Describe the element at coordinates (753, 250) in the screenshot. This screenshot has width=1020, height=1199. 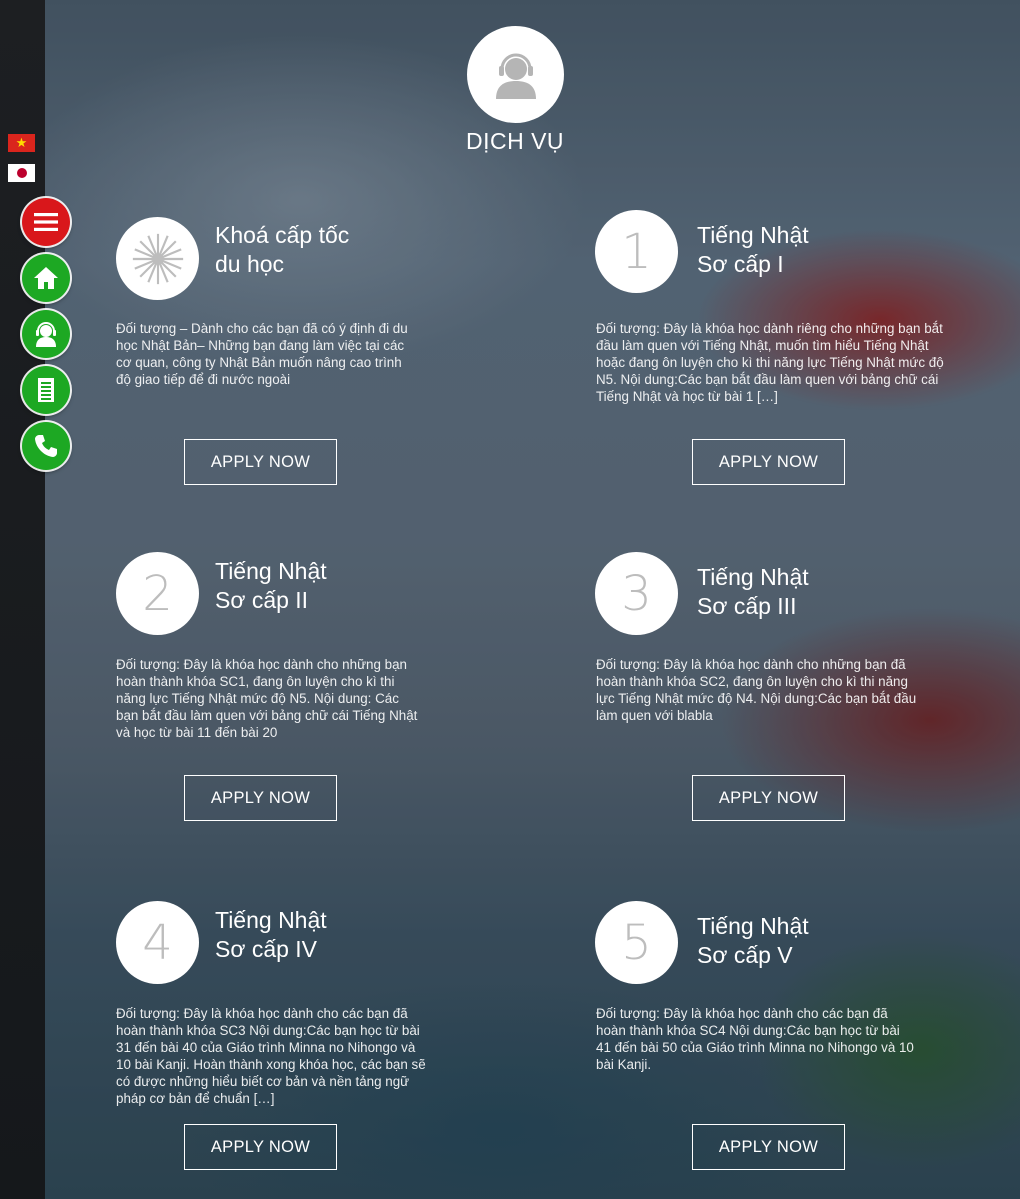
I see `course-title: Tiếng Nhật Sơ cấp I` at that location.